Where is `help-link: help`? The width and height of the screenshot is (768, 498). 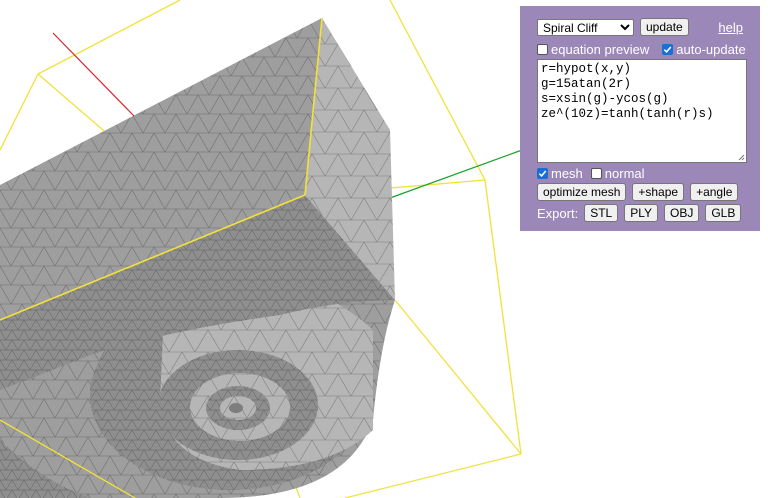 help-link: help is located at coordinates (730, 27).